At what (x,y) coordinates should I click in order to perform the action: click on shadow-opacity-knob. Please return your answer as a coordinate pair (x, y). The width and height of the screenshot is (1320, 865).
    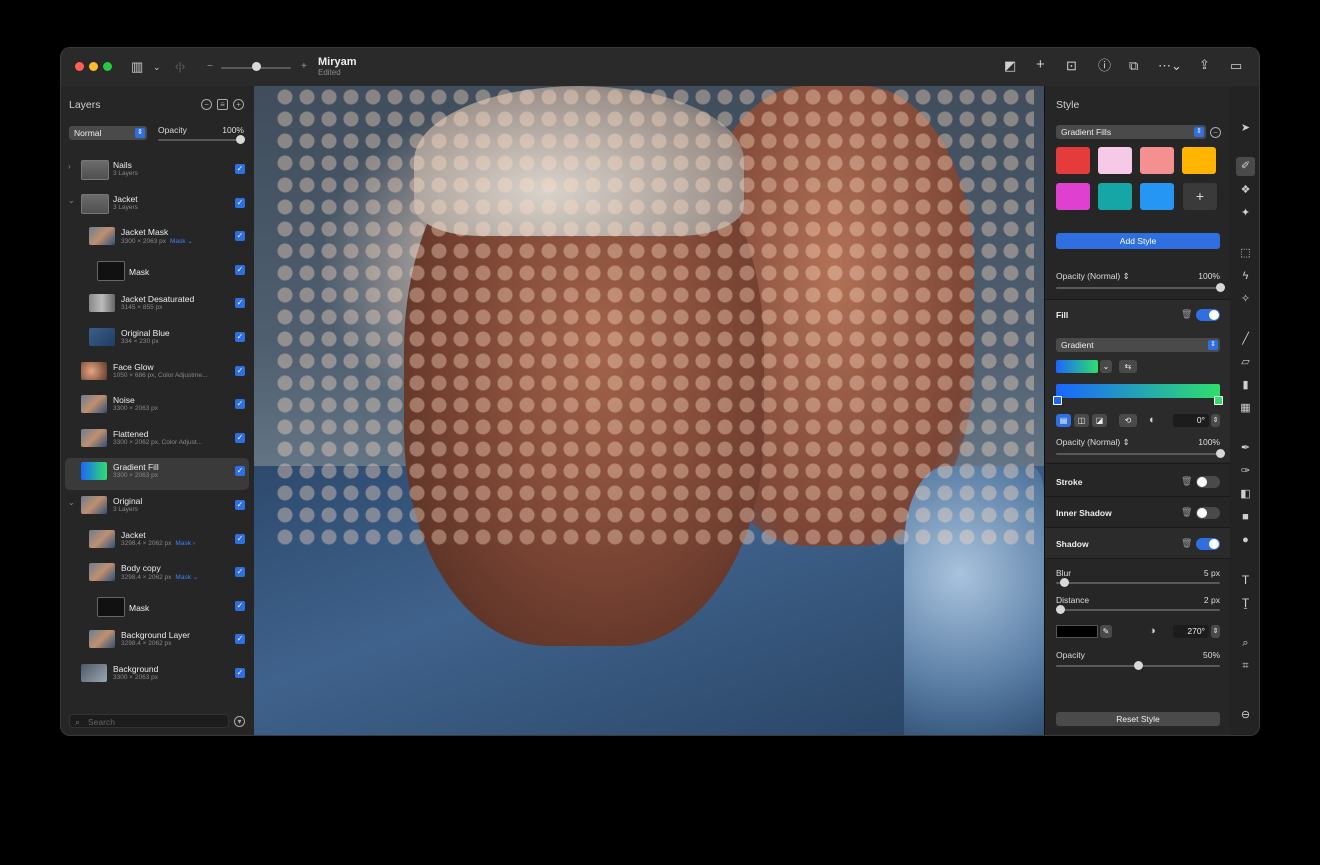
    Looking at the image, I should click on (1138, 665).